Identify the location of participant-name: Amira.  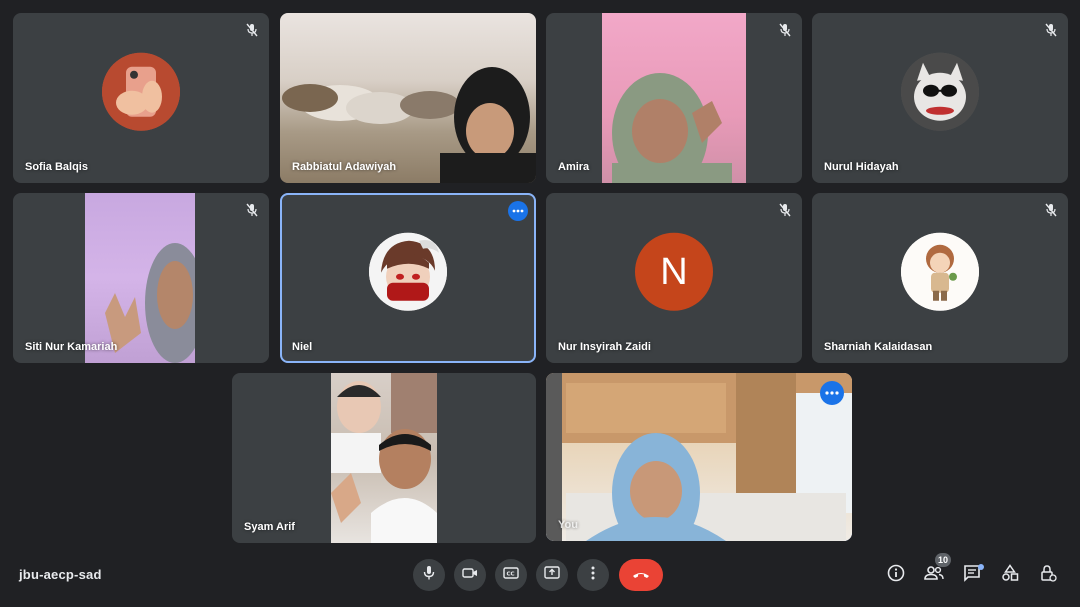
(574, 167).